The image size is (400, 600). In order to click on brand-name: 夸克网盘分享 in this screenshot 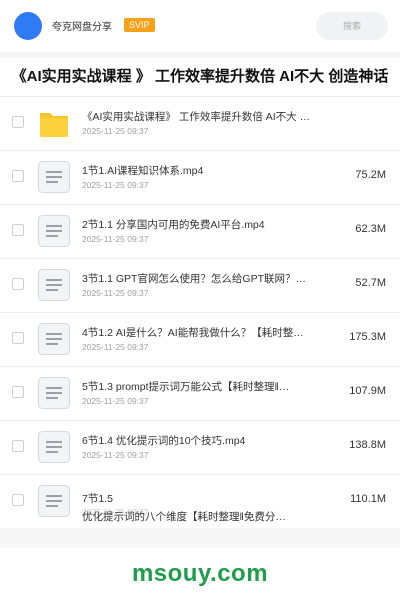, I will do `click(82, 27)`.